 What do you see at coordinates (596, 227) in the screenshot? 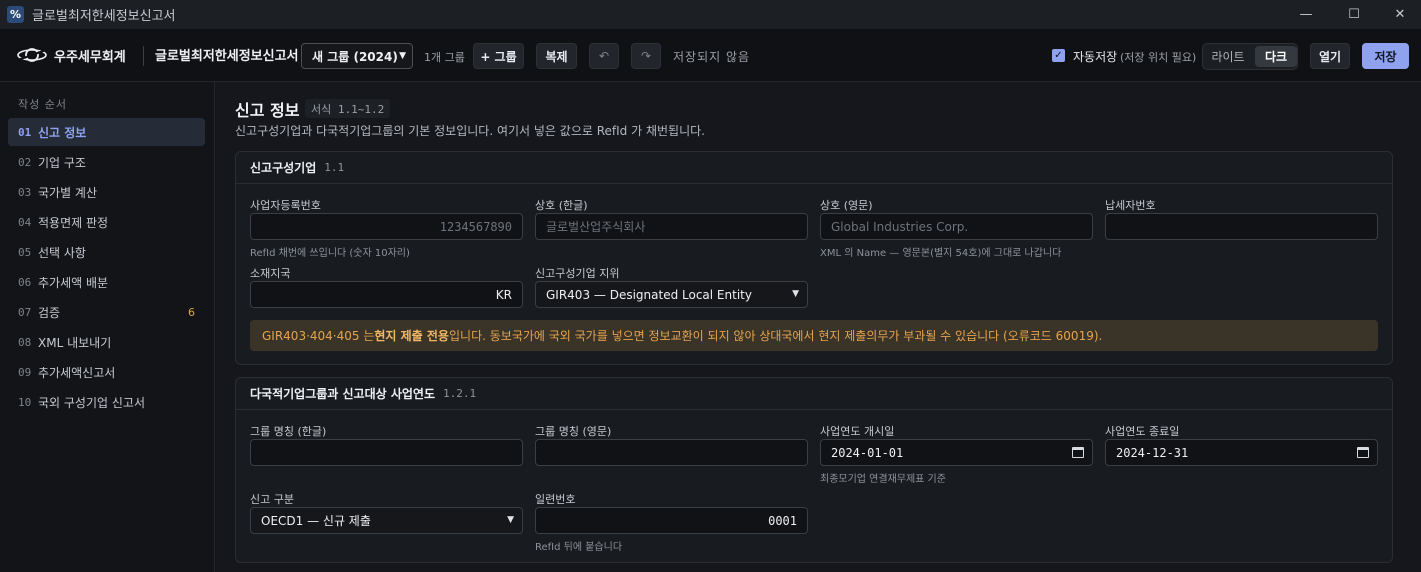
I see `name-kr-placeholder: 글로벌산업주식회사` at bounding box center [596, 227].